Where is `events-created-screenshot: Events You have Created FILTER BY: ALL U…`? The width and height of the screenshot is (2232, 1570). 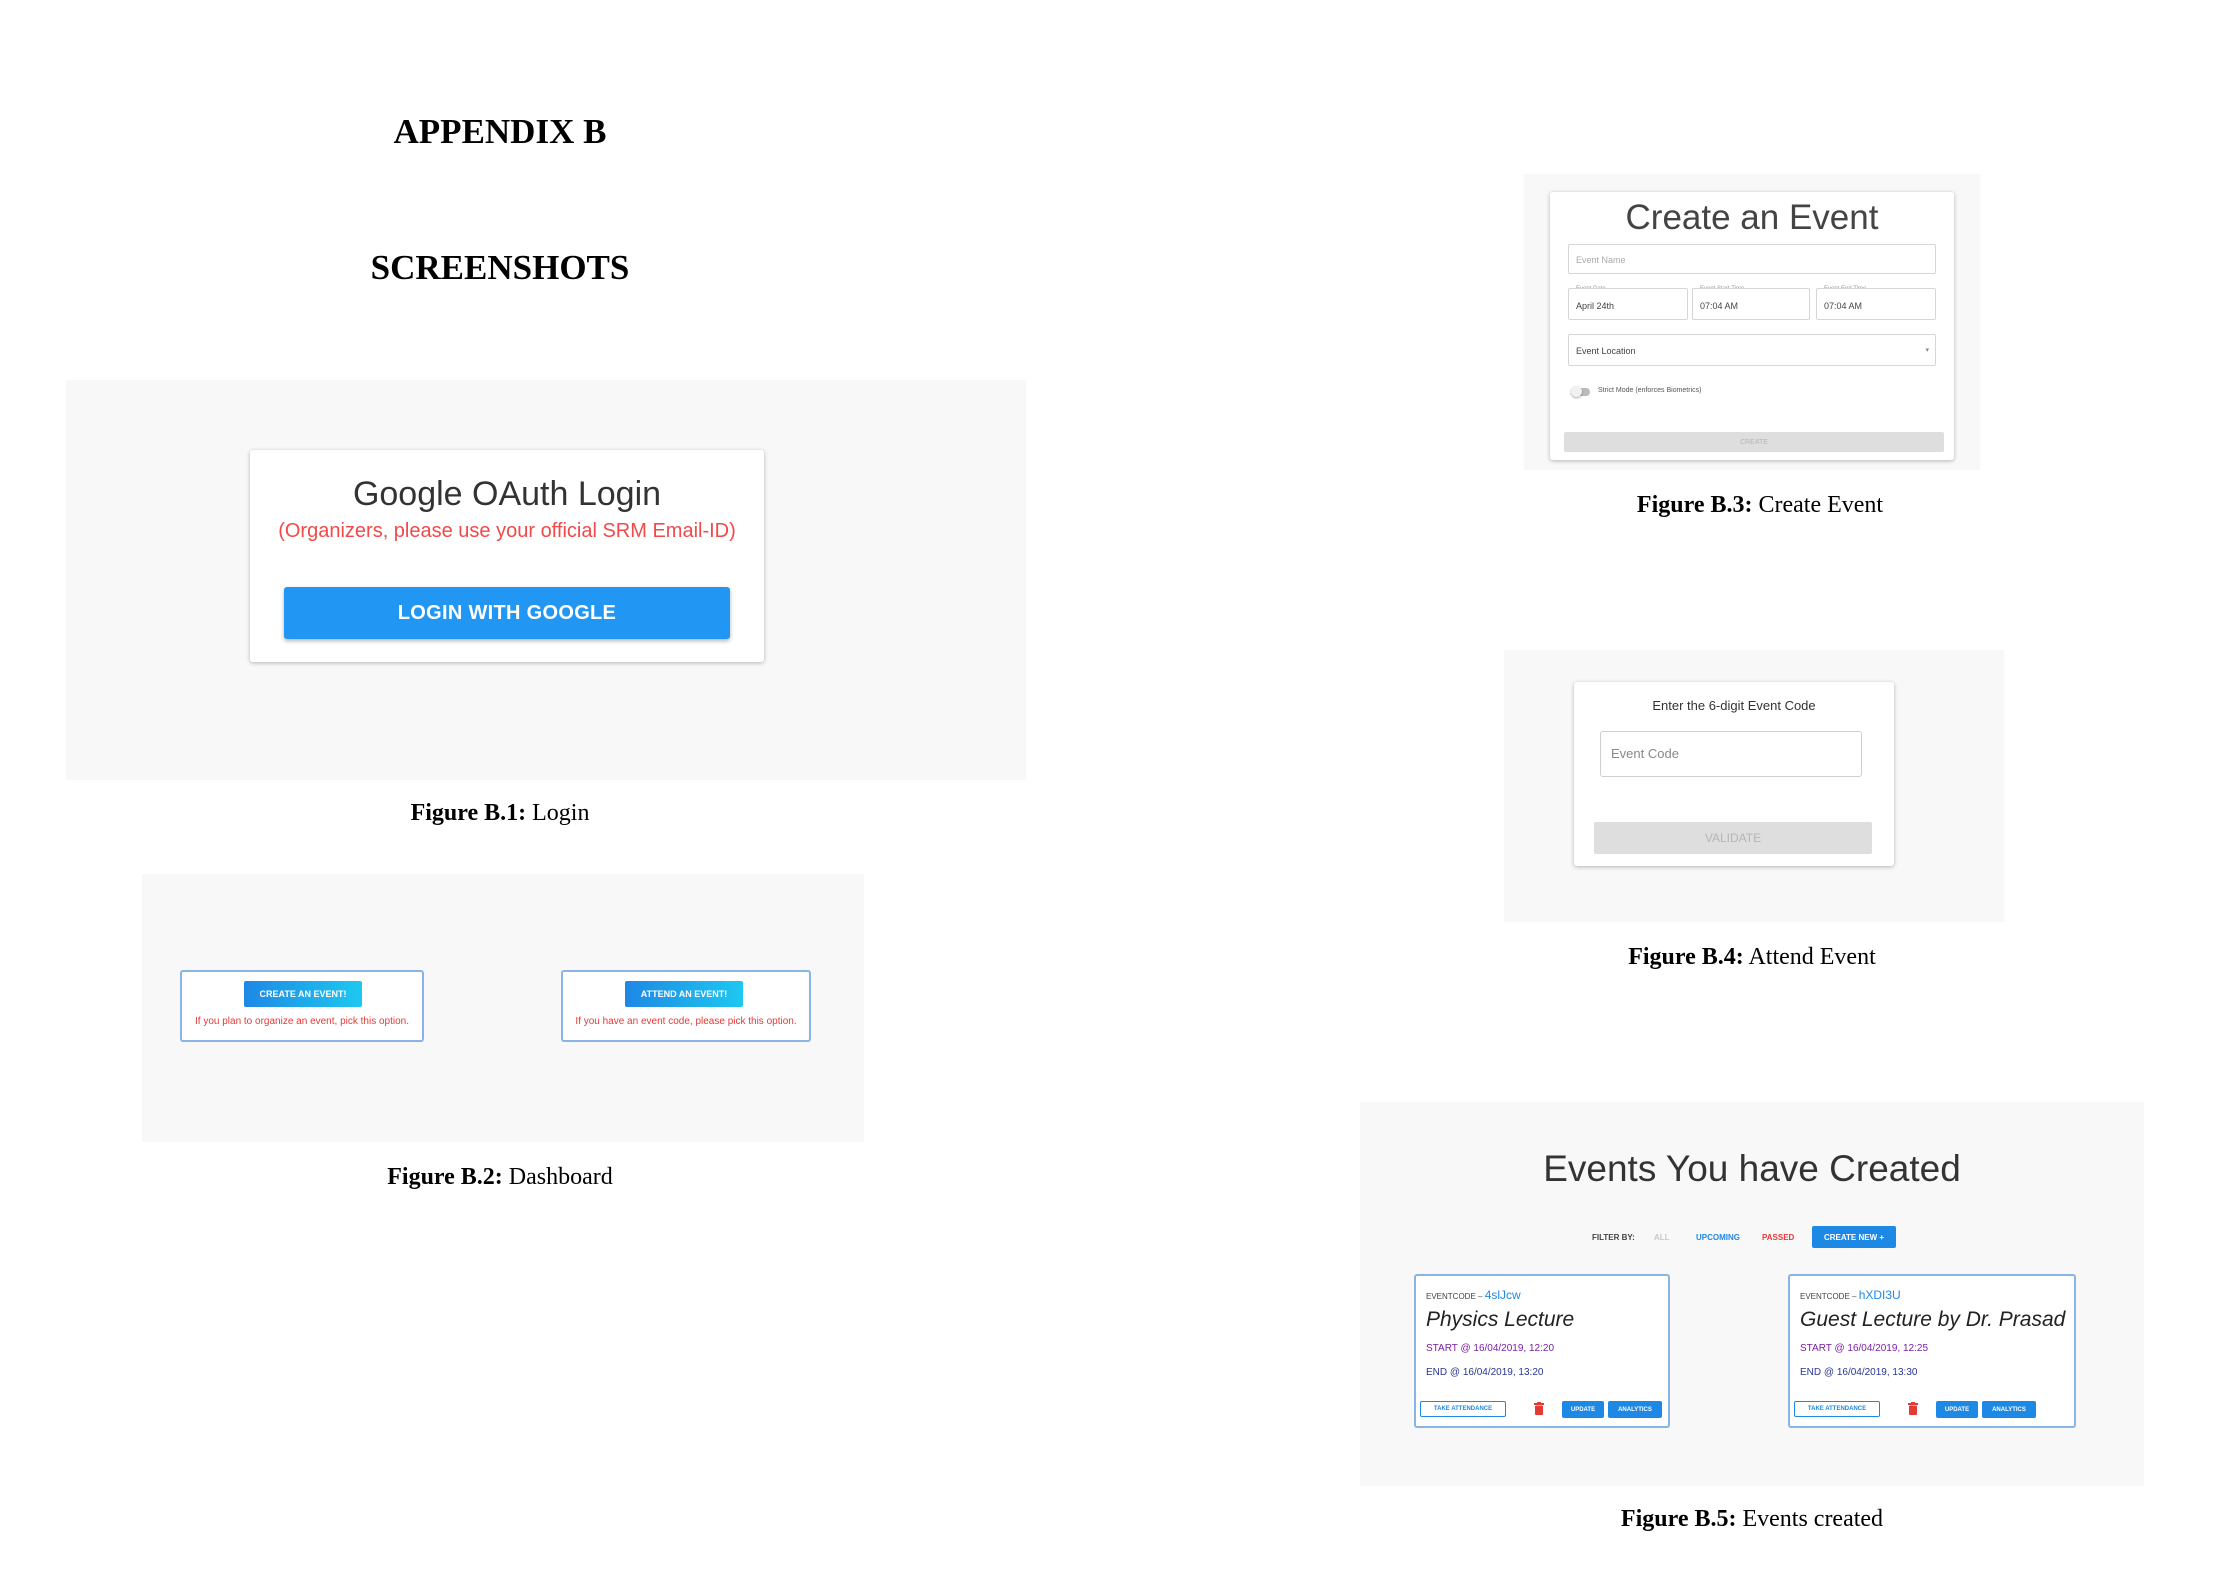
events-created-screenshot: Events You have Created FILTER BY: ALL U… is located at coordinates (1752, 1294).